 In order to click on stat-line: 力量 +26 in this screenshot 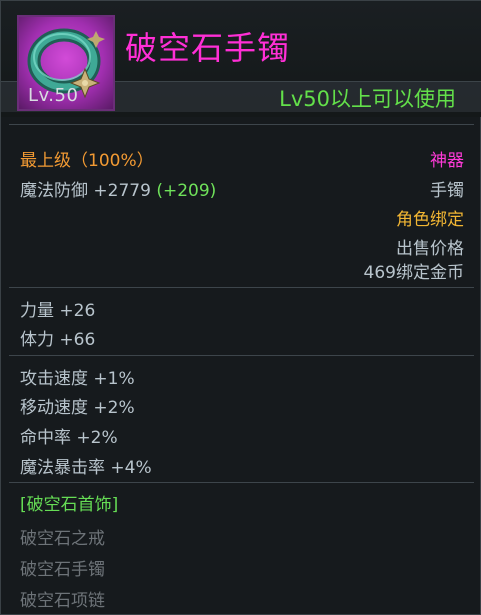, I will do `click(58, 311)`.